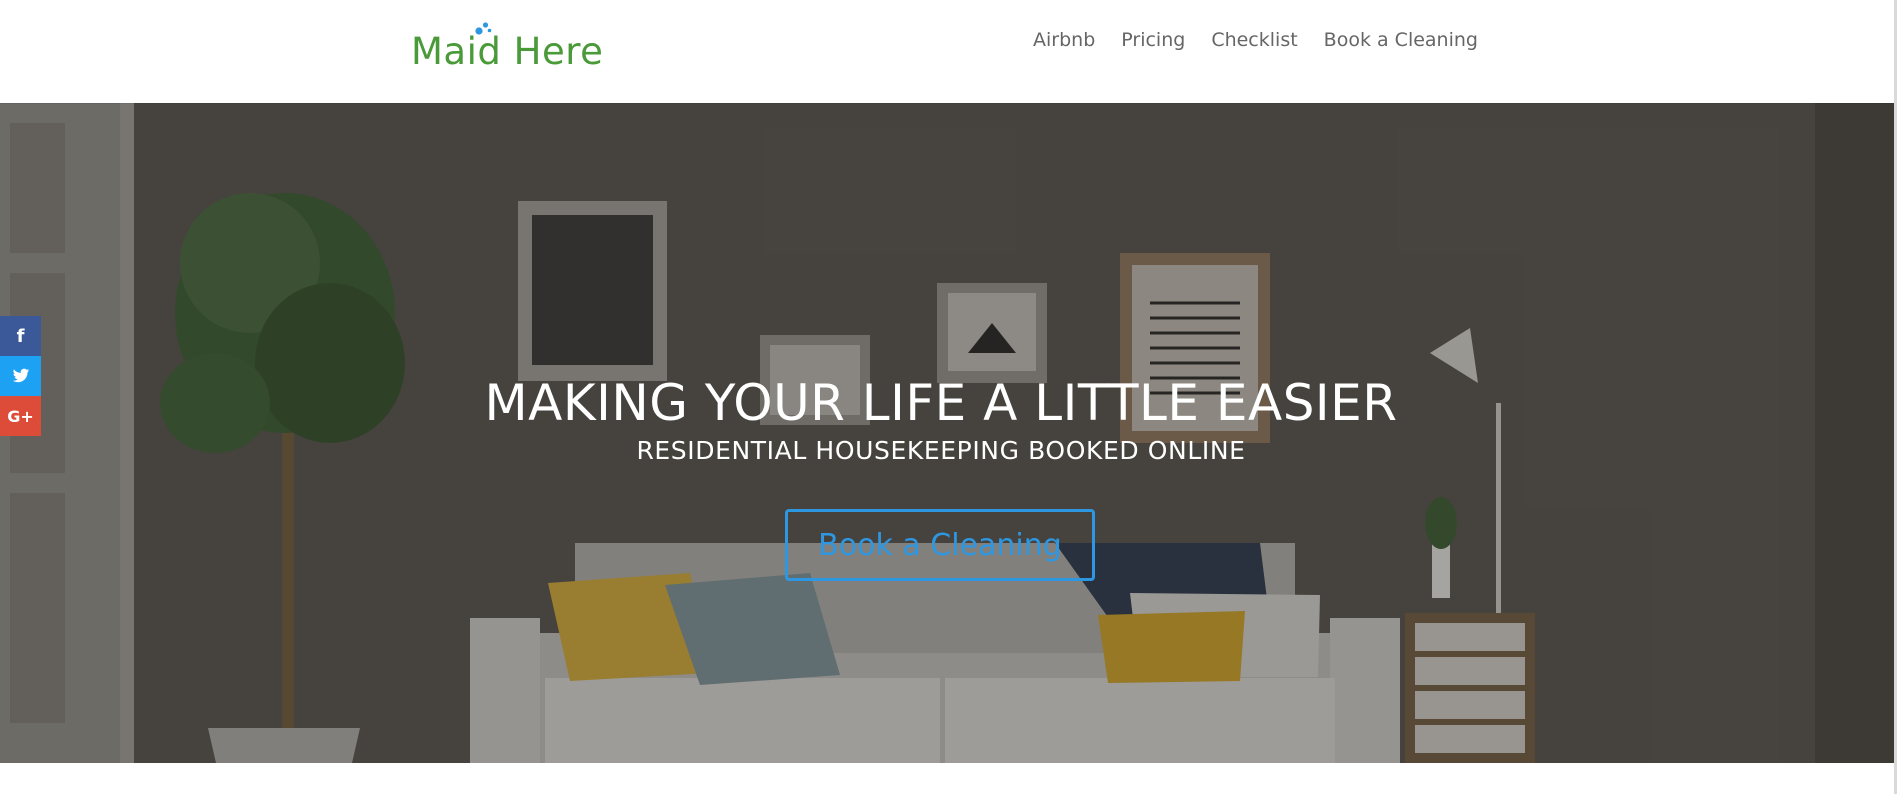 The image size is (1897, 794). I want to click on site-logo: Maid Here, so click(507, 42).